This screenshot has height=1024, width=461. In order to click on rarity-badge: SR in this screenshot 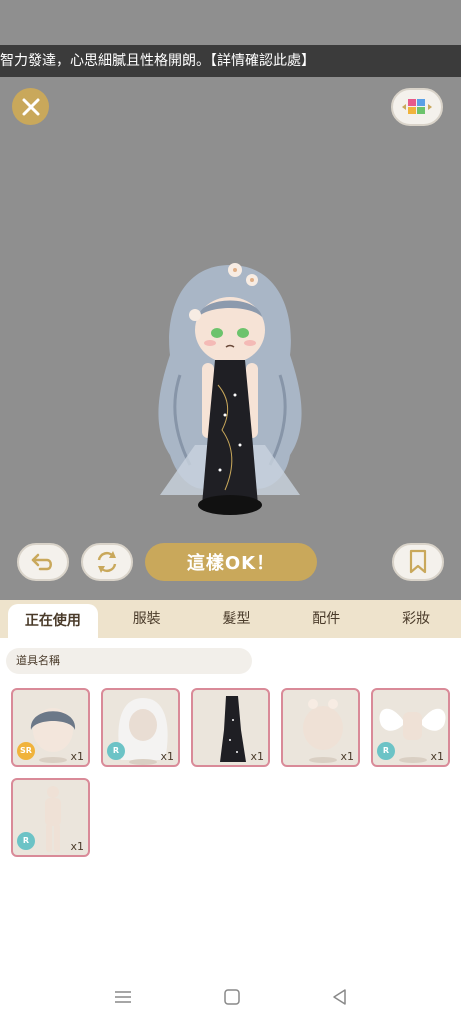, I will do `click(26, 751)`.